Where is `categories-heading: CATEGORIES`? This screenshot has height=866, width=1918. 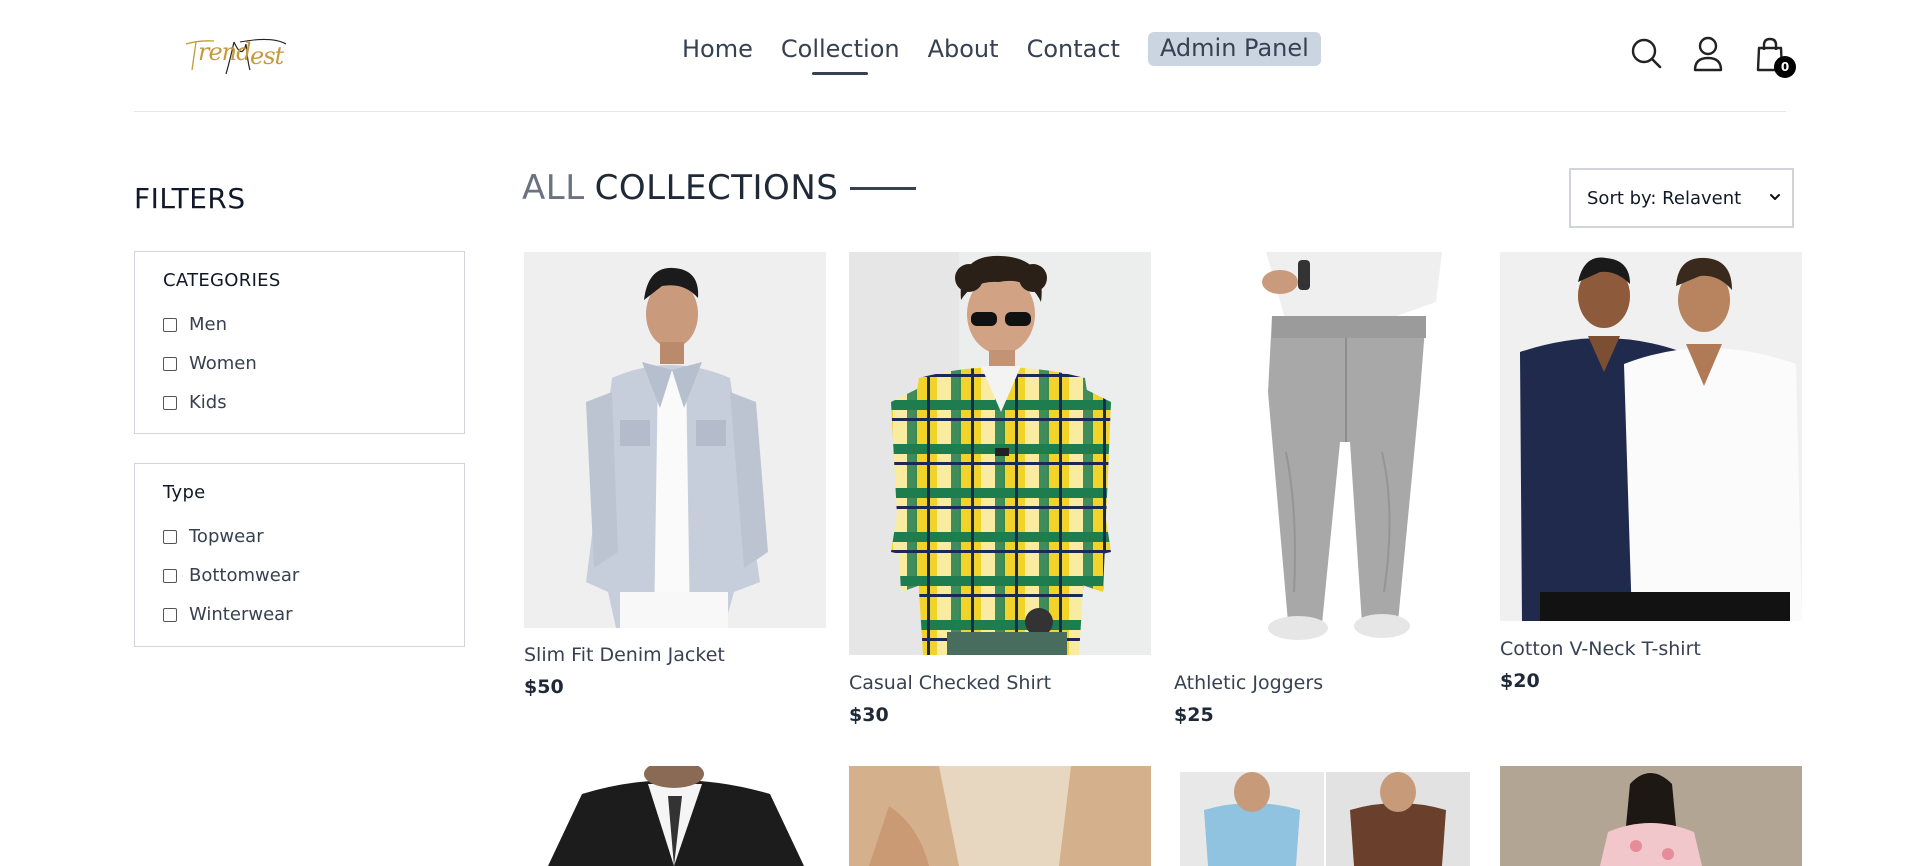
categories-heading: CATEGORIES is located at coordinates (222, 280).